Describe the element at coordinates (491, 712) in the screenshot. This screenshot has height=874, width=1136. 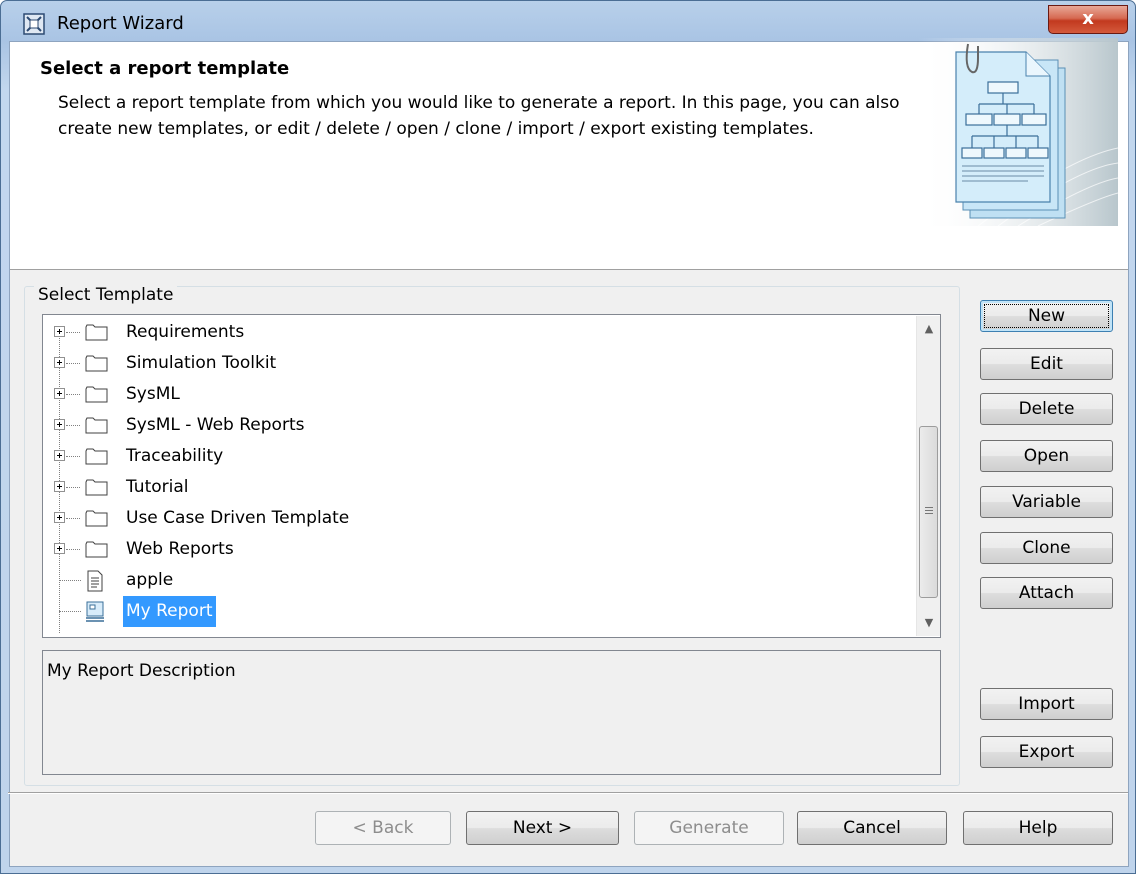
I see `template-description: My Report Description` at that location.